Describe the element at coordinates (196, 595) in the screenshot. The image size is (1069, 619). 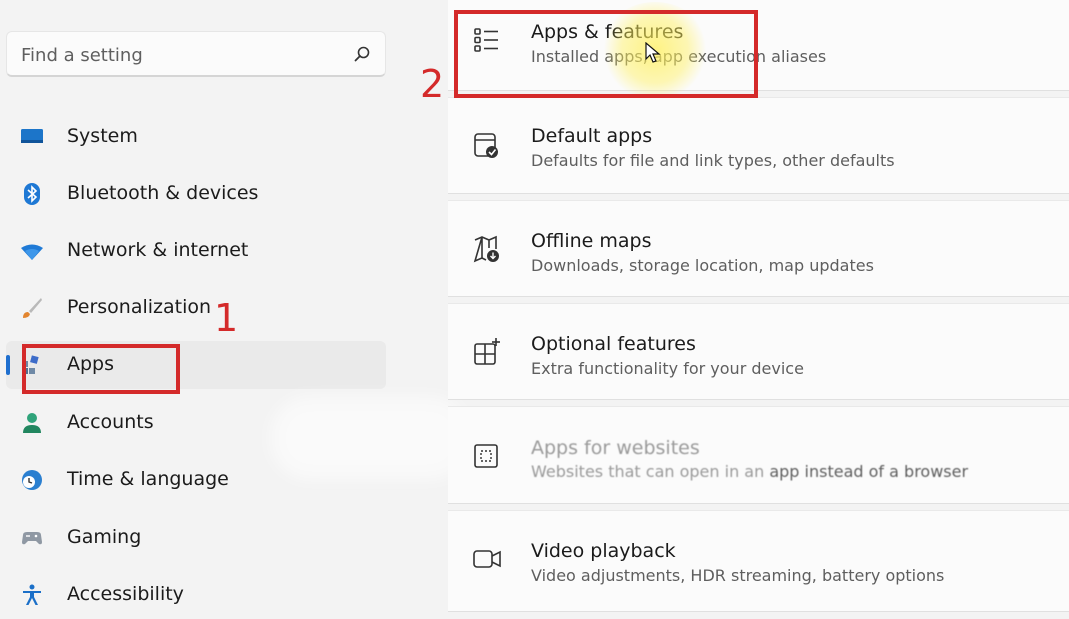
I see `sidebar-item-accessibility: Accessibility` at that location.